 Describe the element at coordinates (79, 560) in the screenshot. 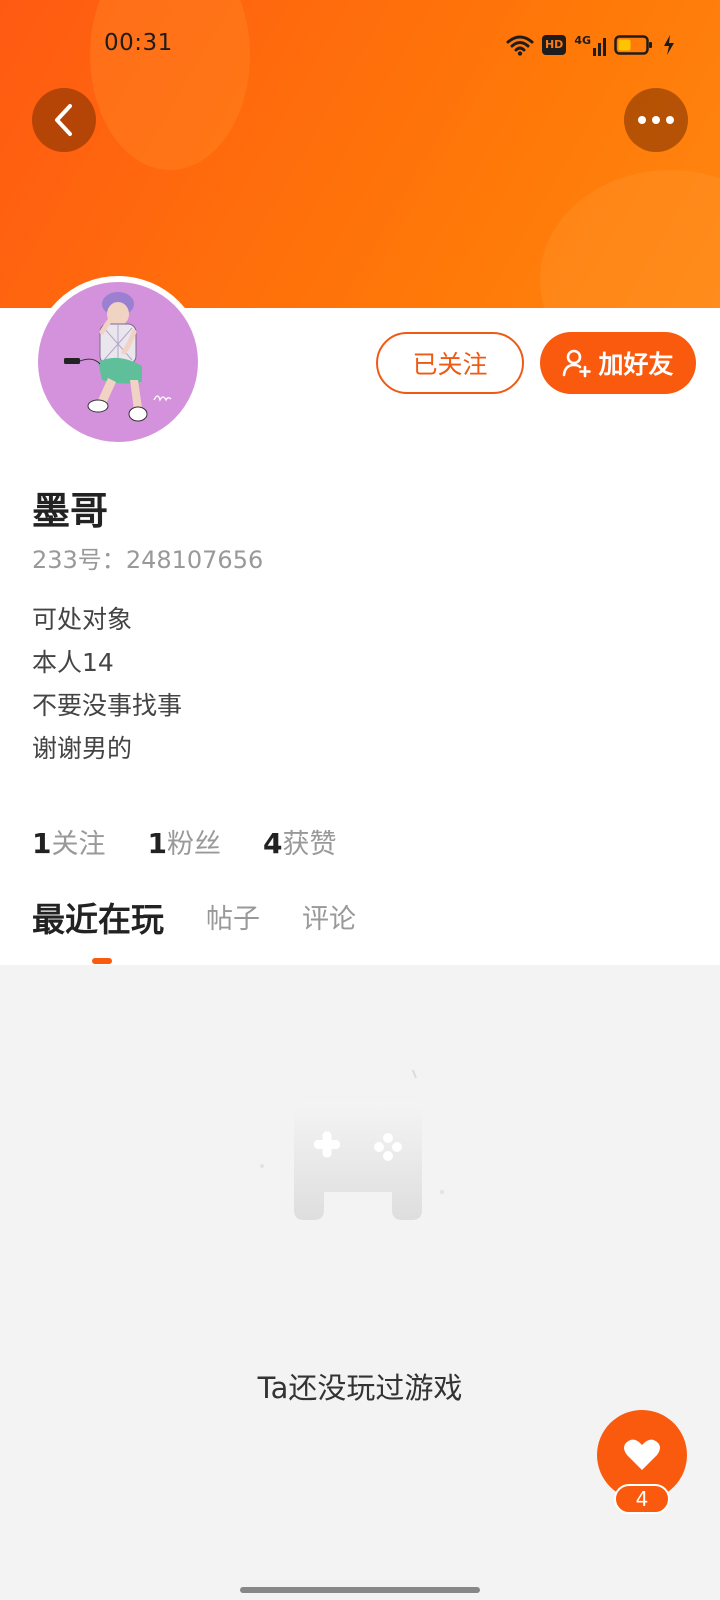

I see `user-id-prefix: 233号：` at that location.